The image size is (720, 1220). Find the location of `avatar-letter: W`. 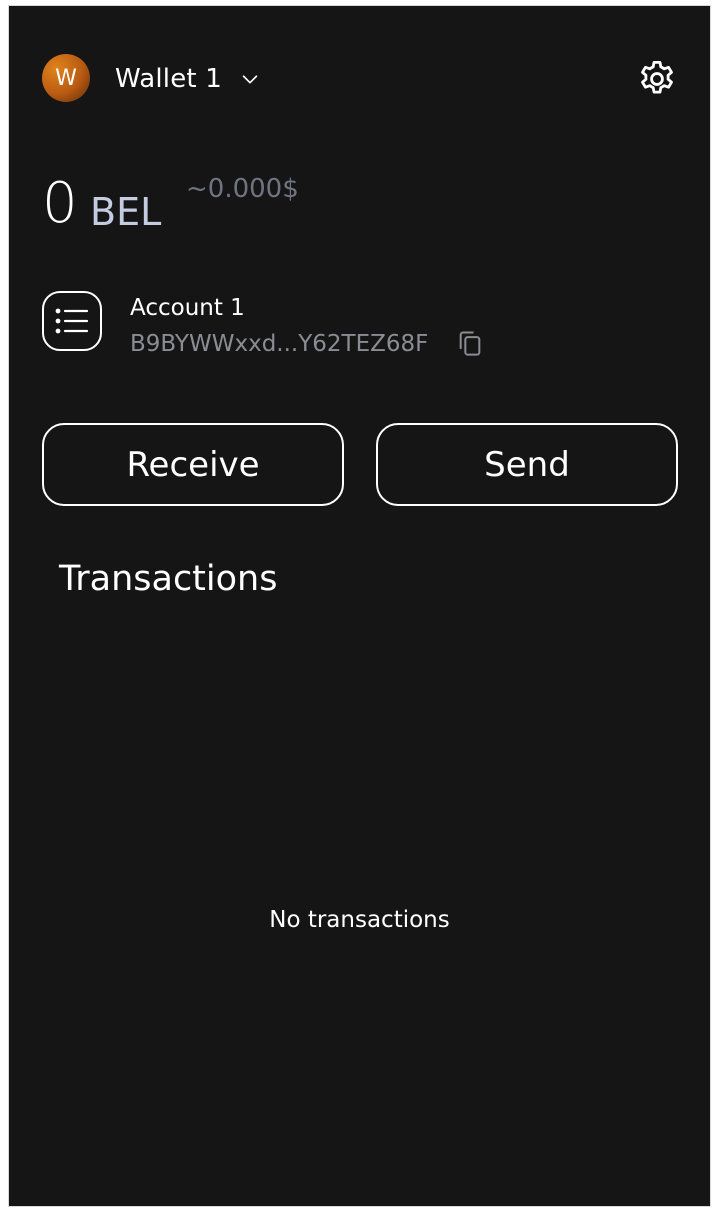

avatar-letter: W is located at coordinates (66, 78).